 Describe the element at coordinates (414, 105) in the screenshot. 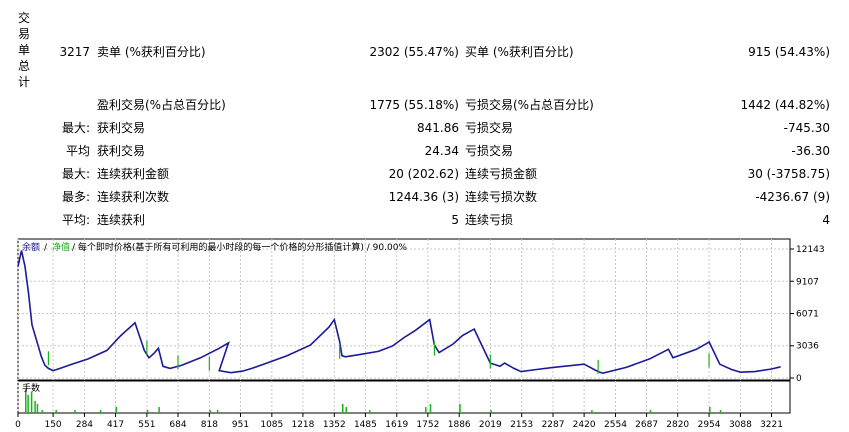

I see `left-value: 1775 (55.18%)` at that location.